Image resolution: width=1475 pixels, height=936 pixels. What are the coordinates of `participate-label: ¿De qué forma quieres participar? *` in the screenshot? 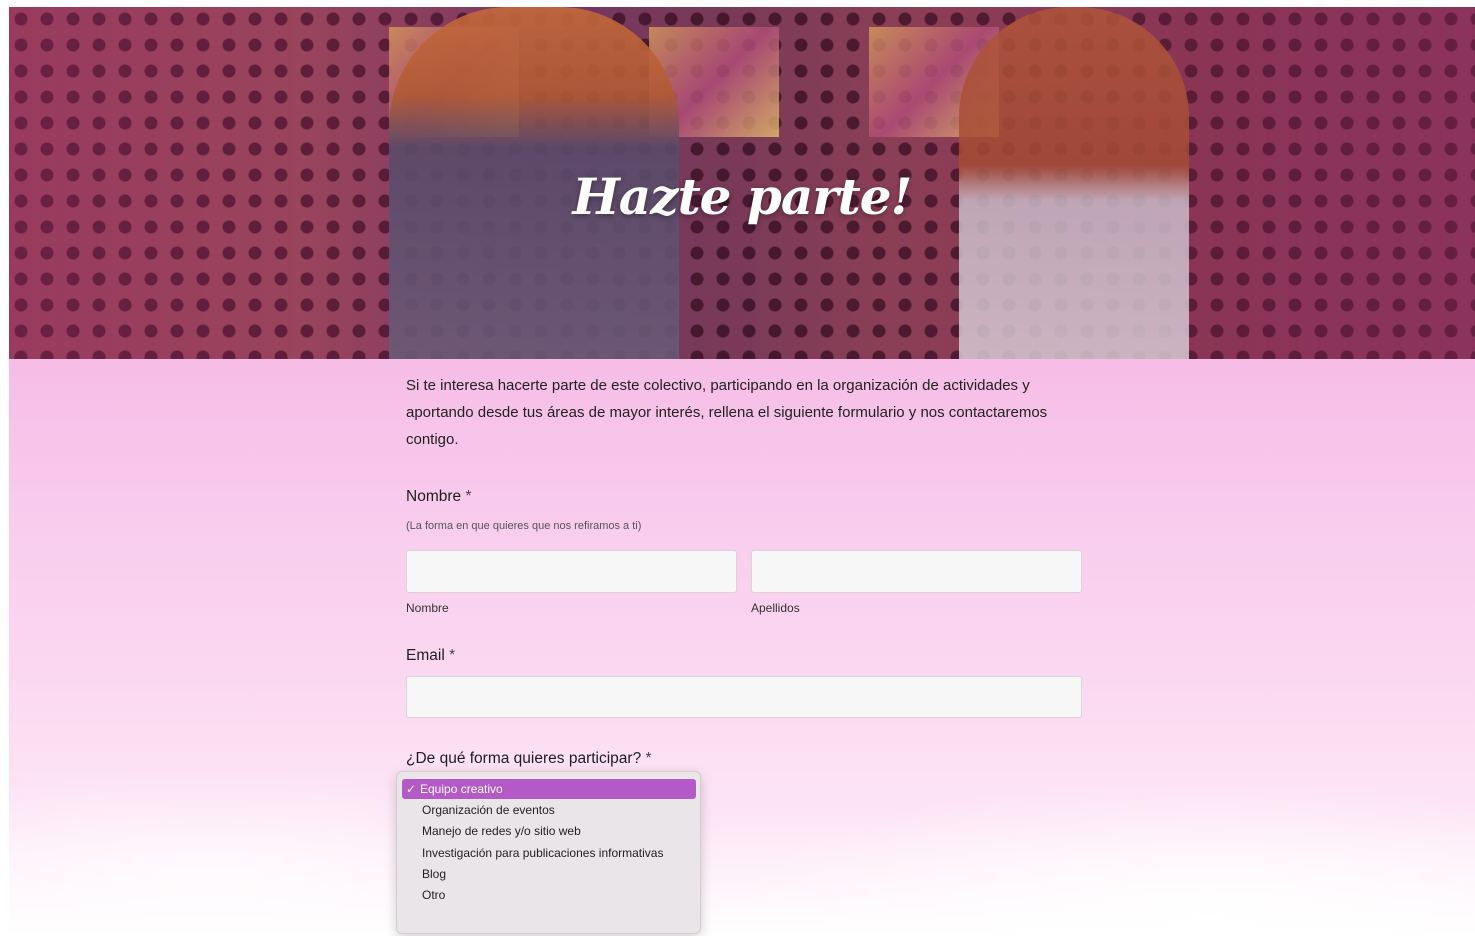 It's located at (529, 758).